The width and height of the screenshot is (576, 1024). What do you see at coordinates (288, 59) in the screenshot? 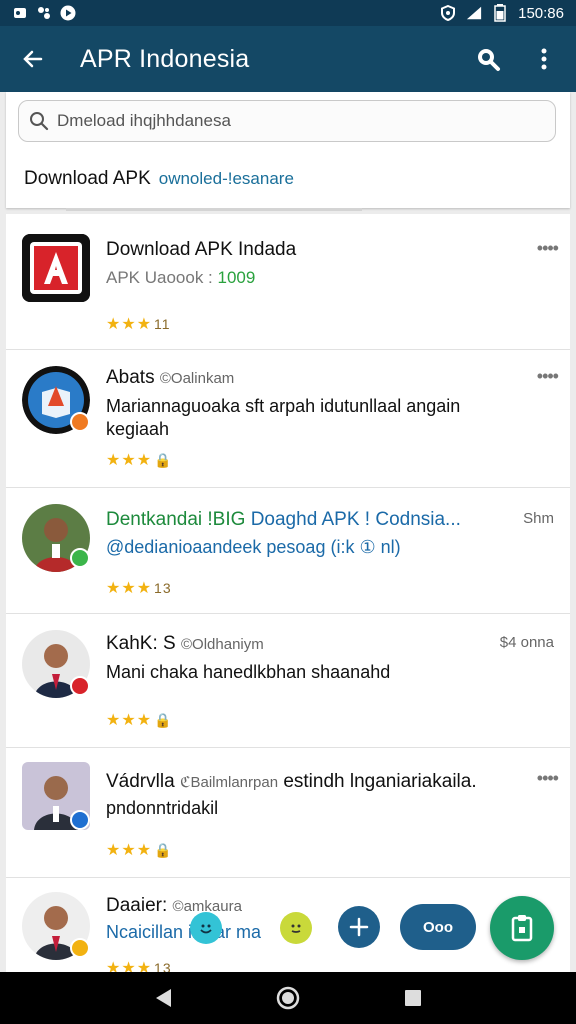
I see `app-bar: APR Indonesia` at bounding box center [288, 59].